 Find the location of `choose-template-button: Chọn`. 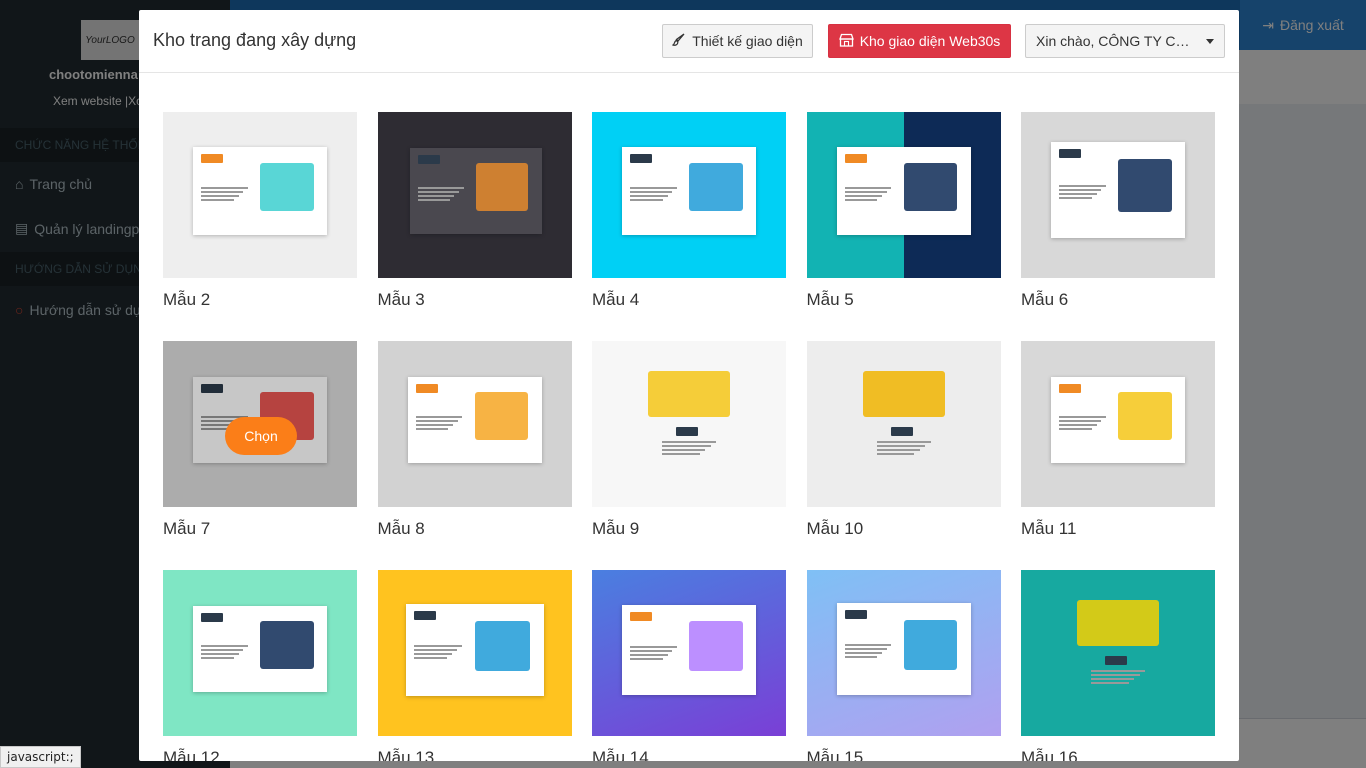

choose-template-button: Chọn is located at coordinates (261, 436).